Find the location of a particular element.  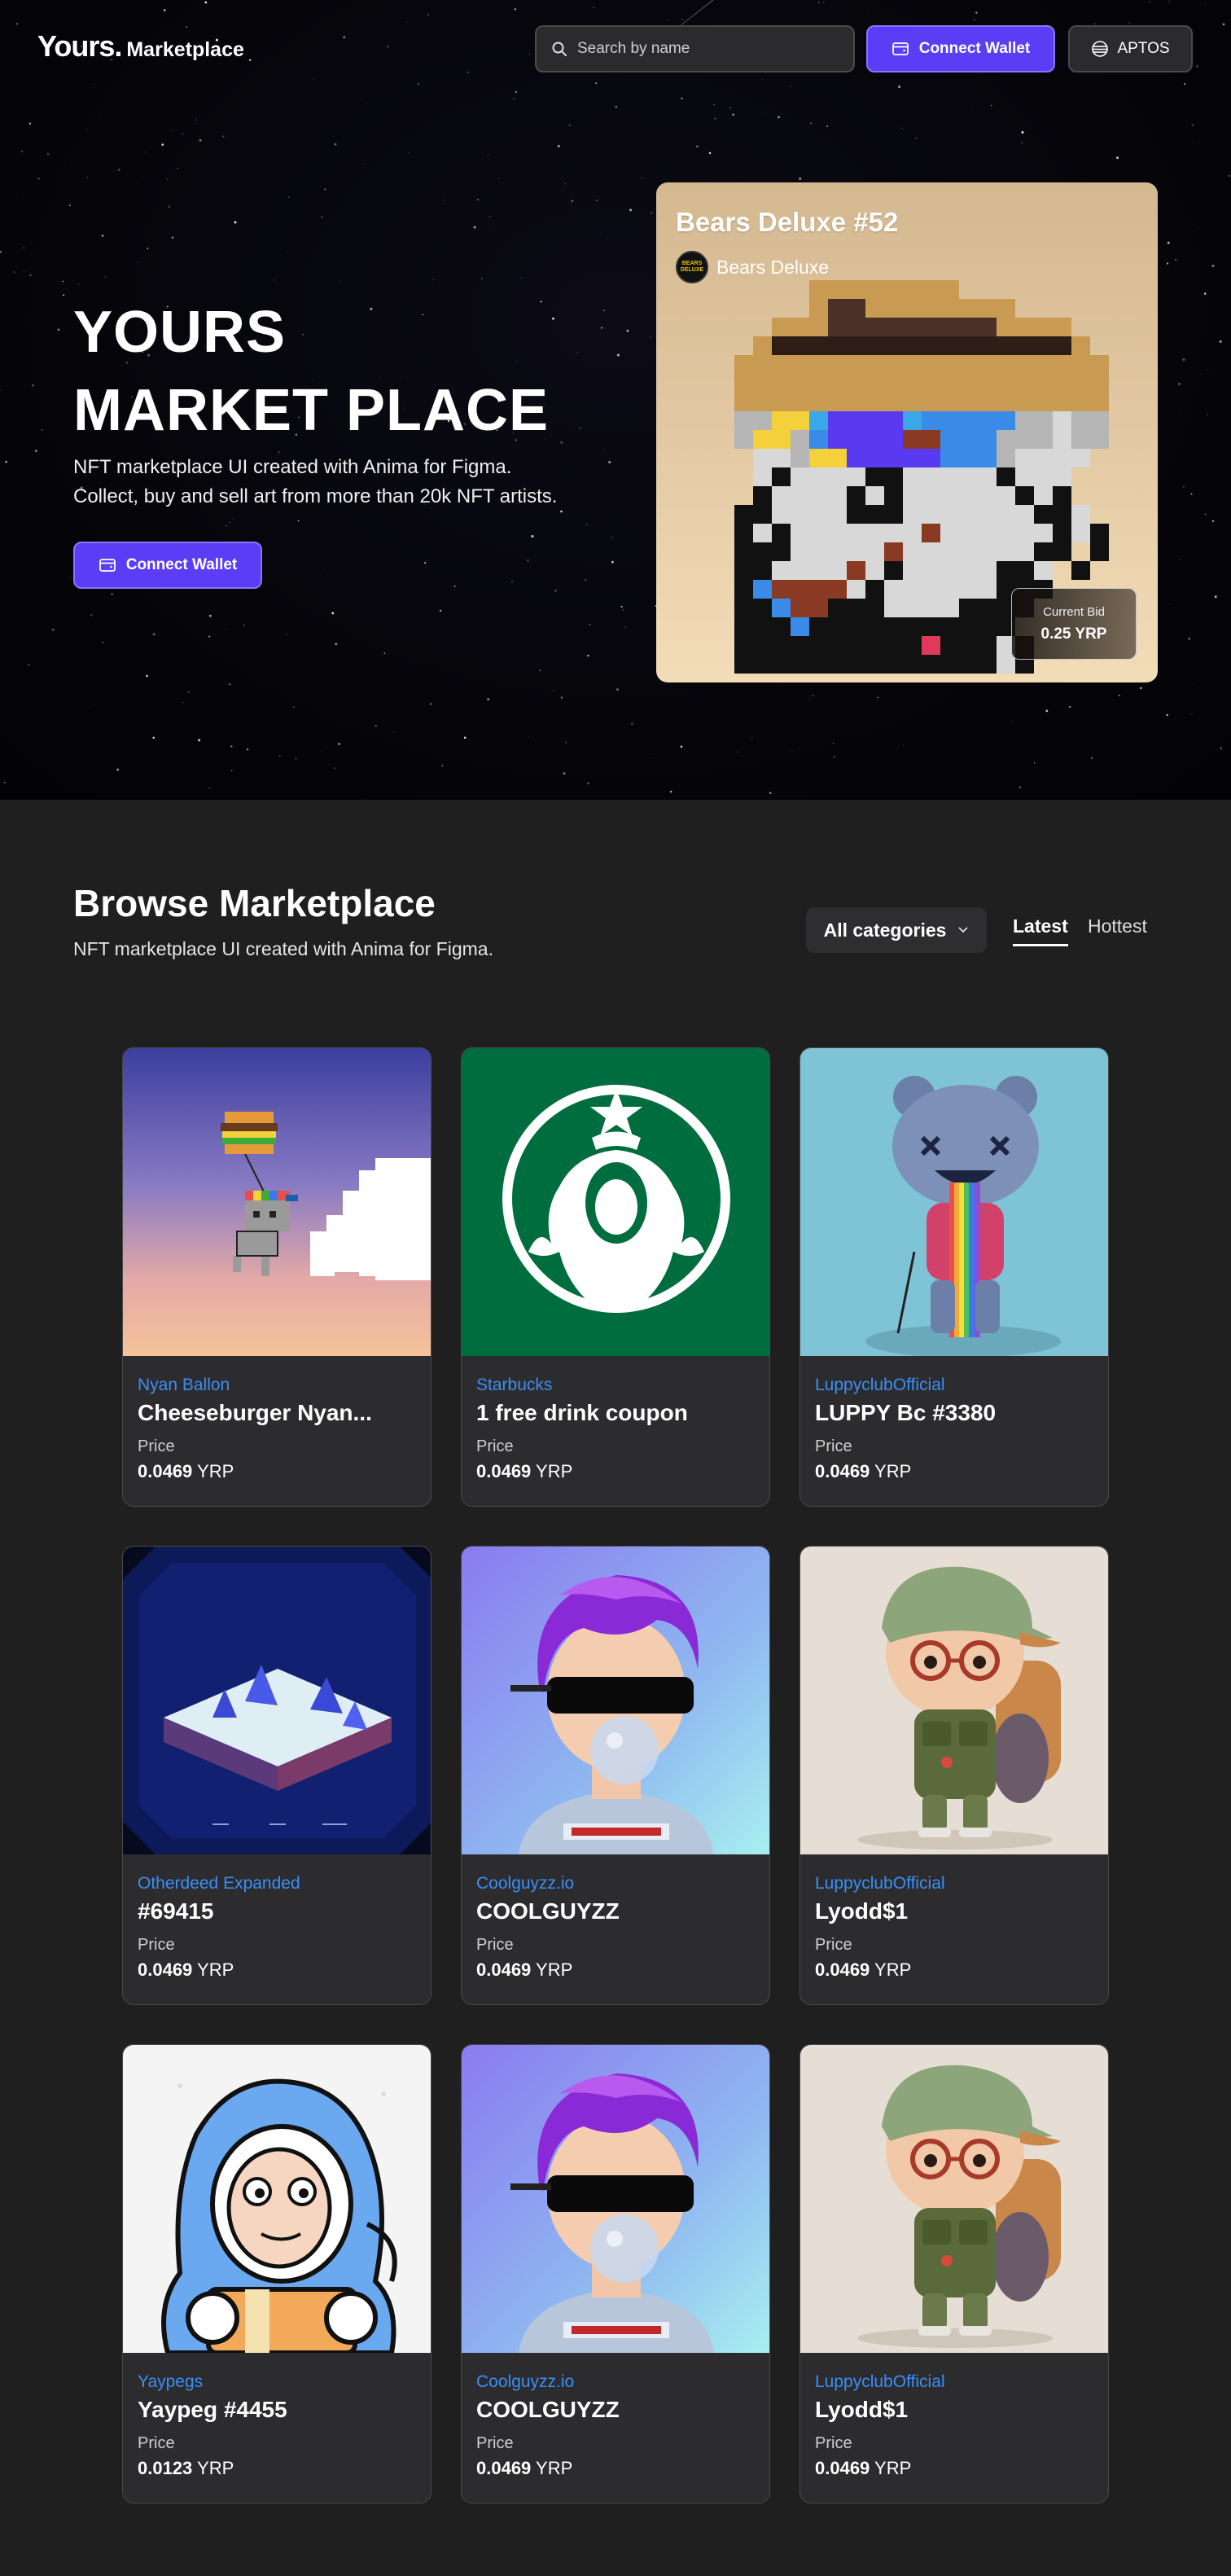

search-input is located at coordinates (712, 49).